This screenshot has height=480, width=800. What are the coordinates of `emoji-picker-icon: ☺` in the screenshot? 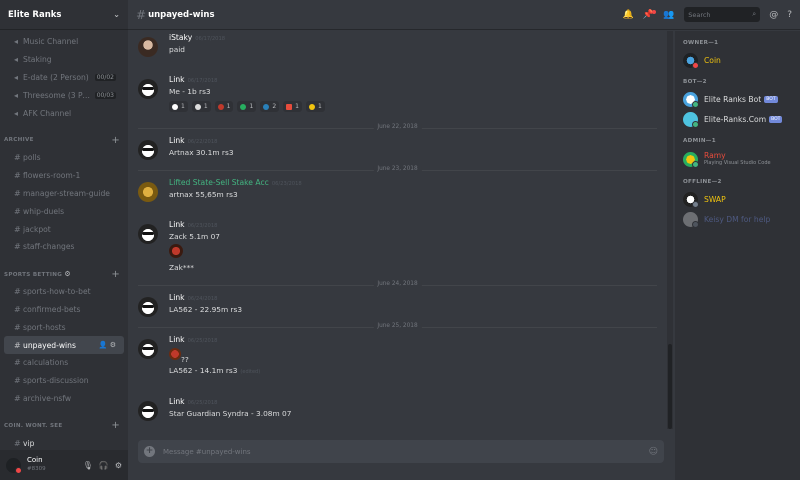 It's located at (653, 452).